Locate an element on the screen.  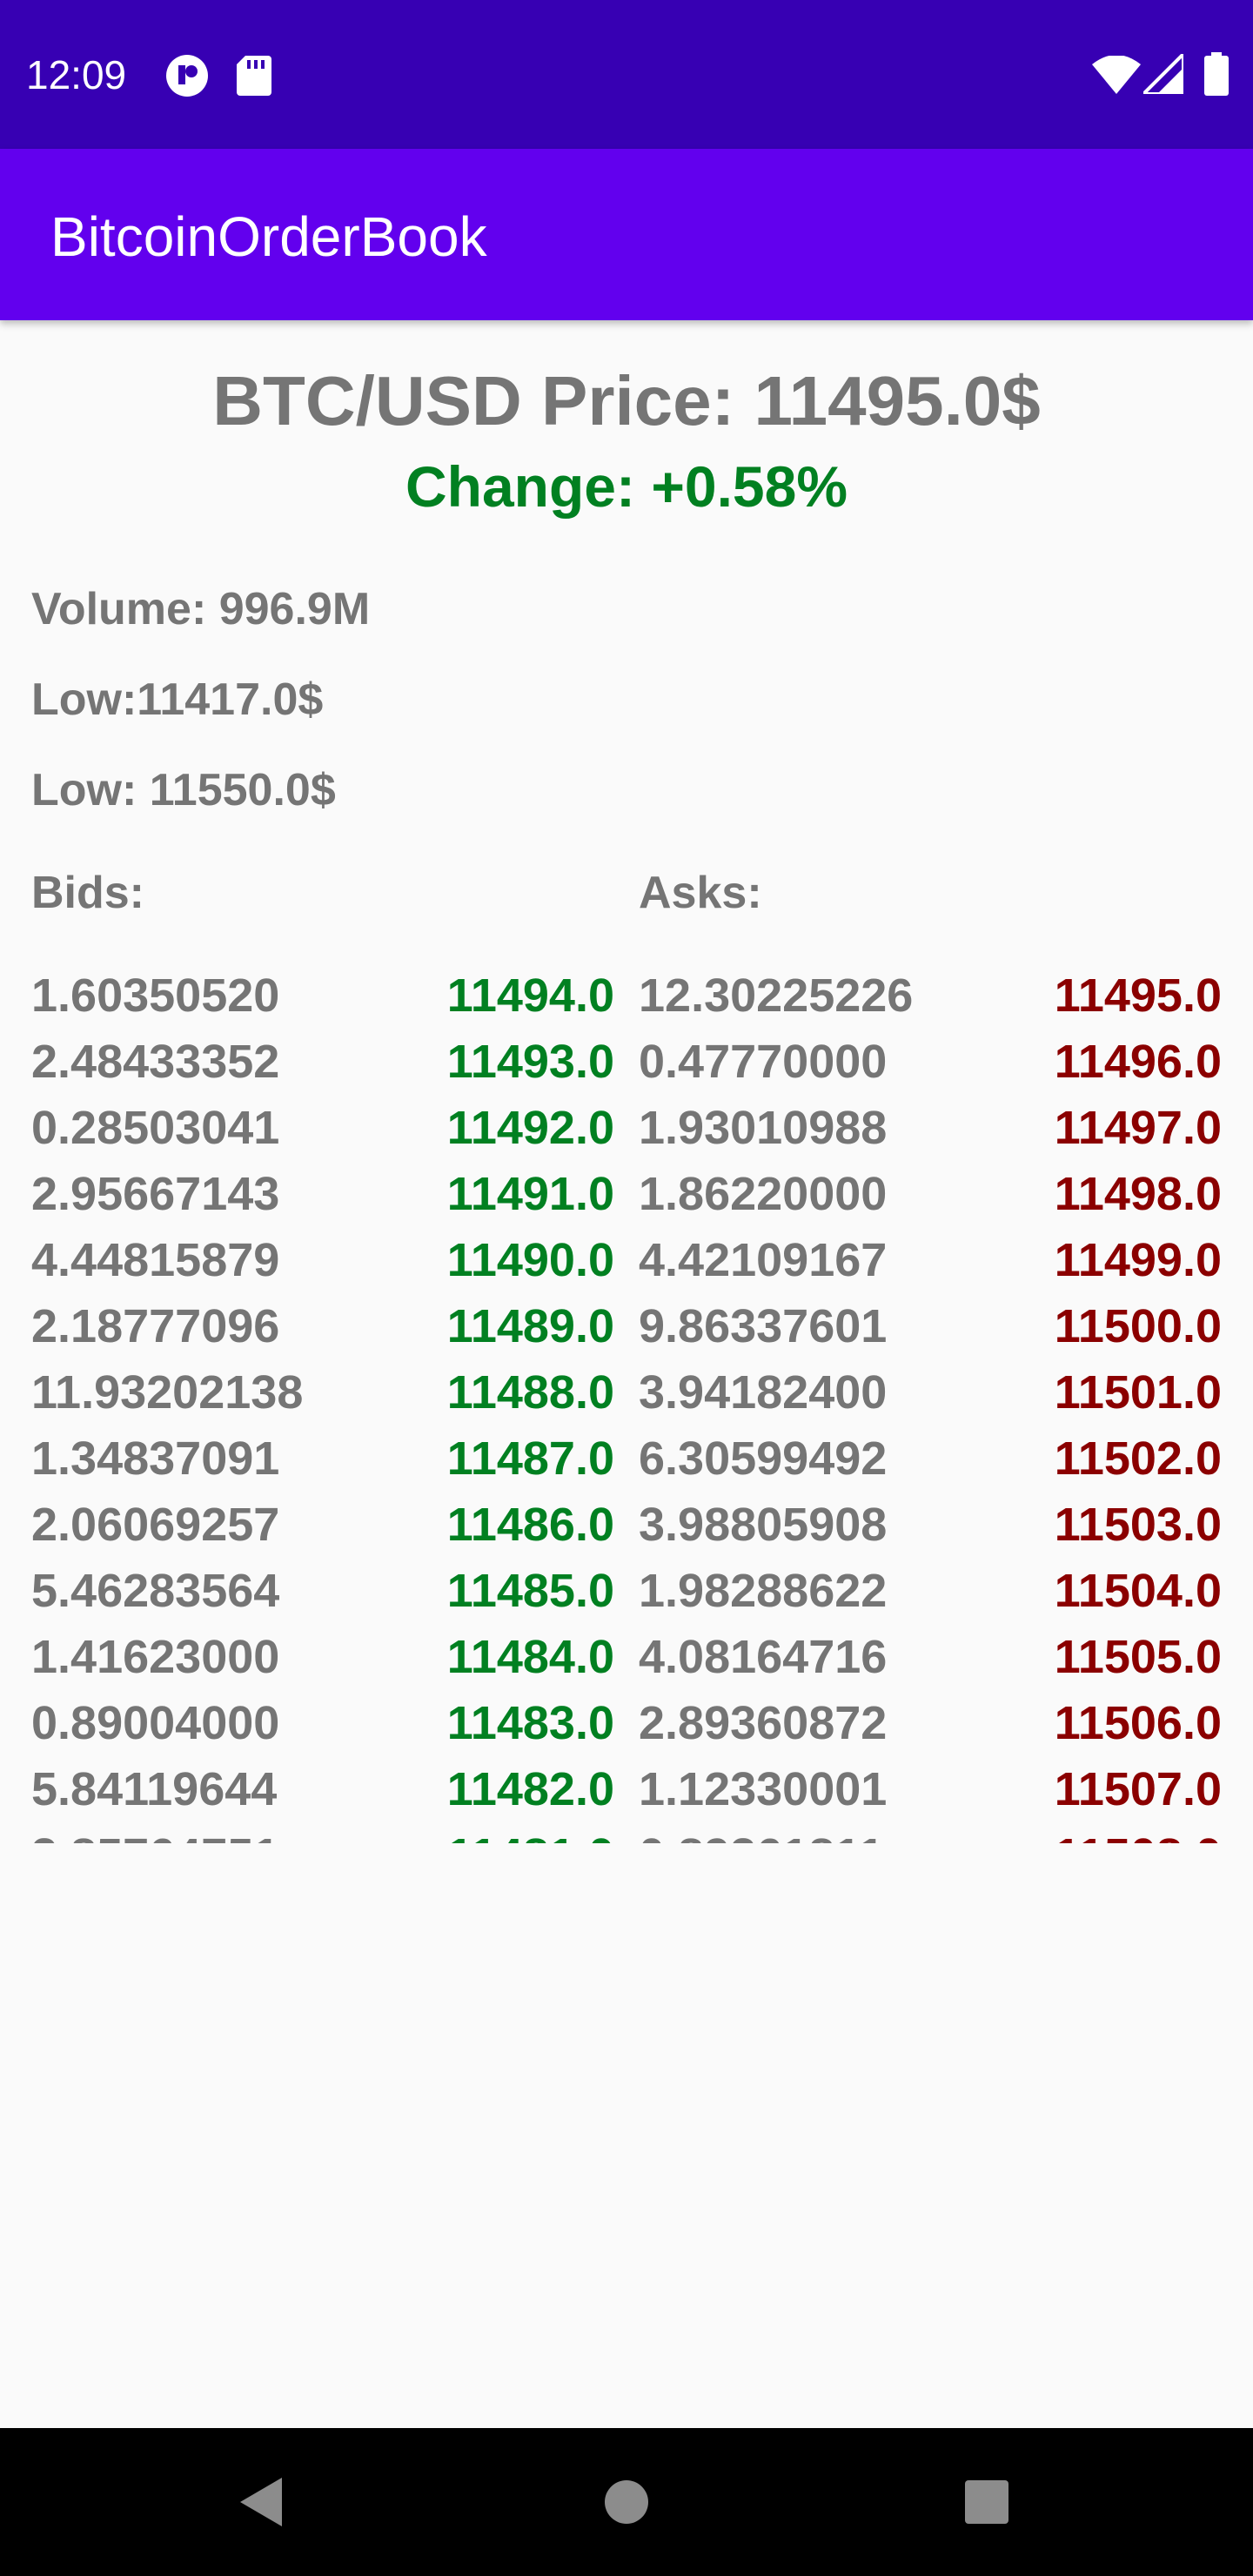
bid-amount: 0.28503041 is located at coordinates (155, 1128).